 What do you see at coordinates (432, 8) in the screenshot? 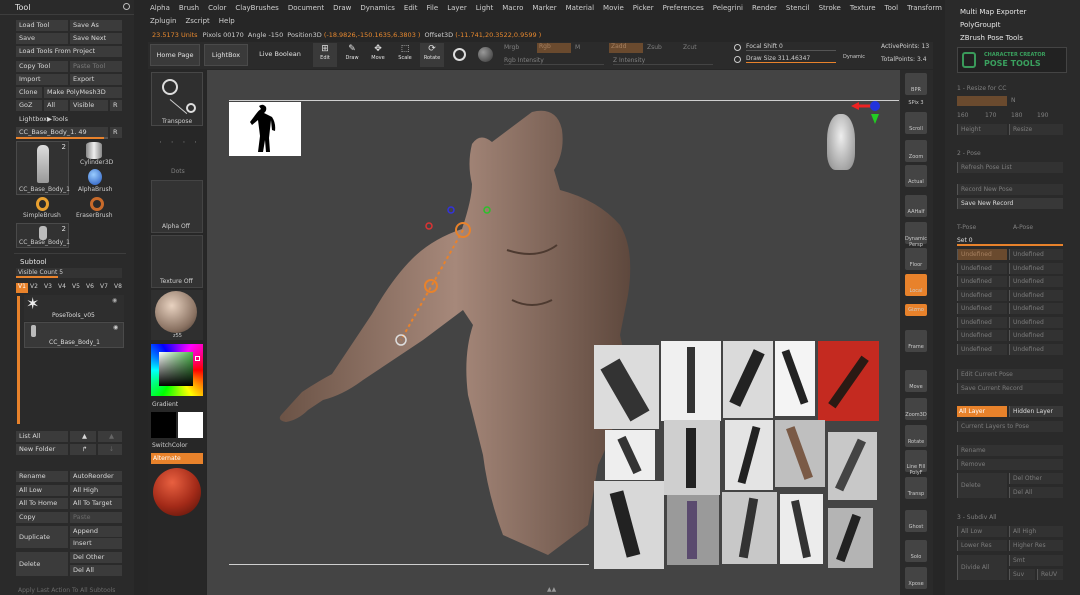
I see `menu-item: File` at bounding box center [432, 8].